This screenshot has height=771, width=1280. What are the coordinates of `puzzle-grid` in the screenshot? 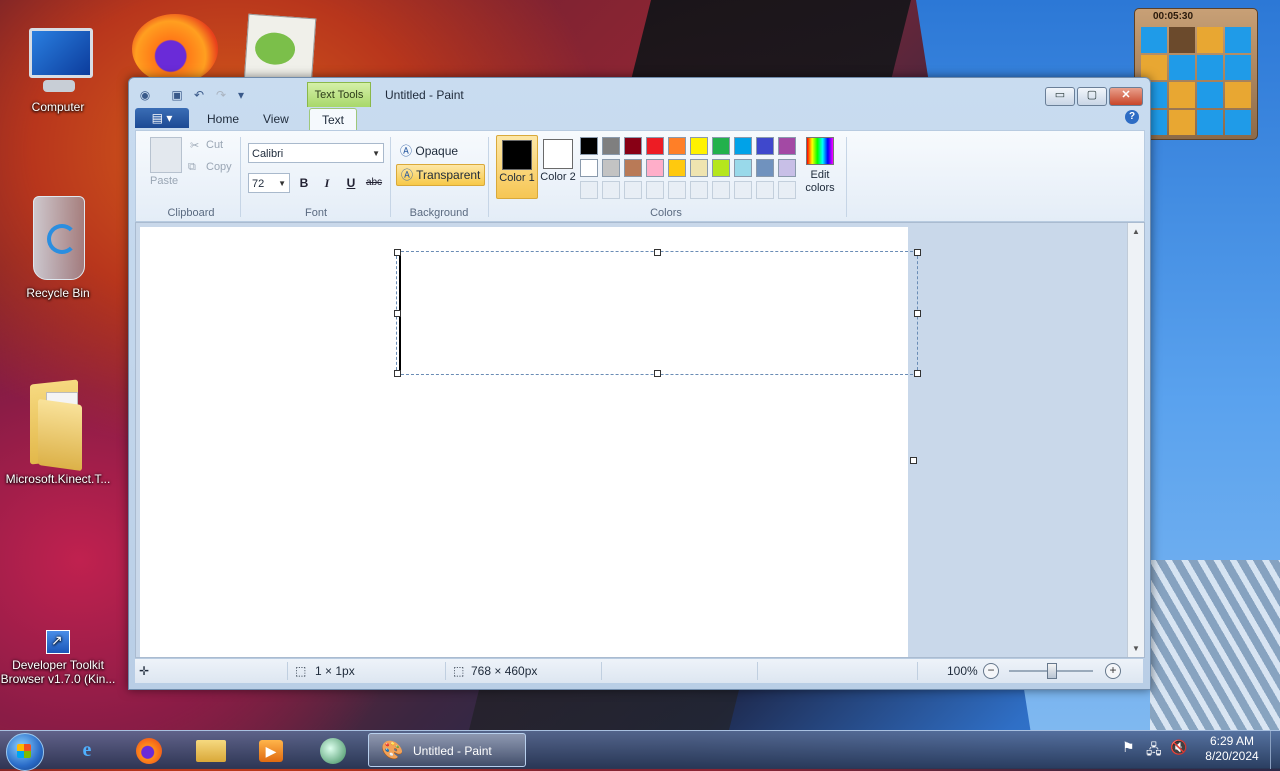 It's located at (1196, 81).